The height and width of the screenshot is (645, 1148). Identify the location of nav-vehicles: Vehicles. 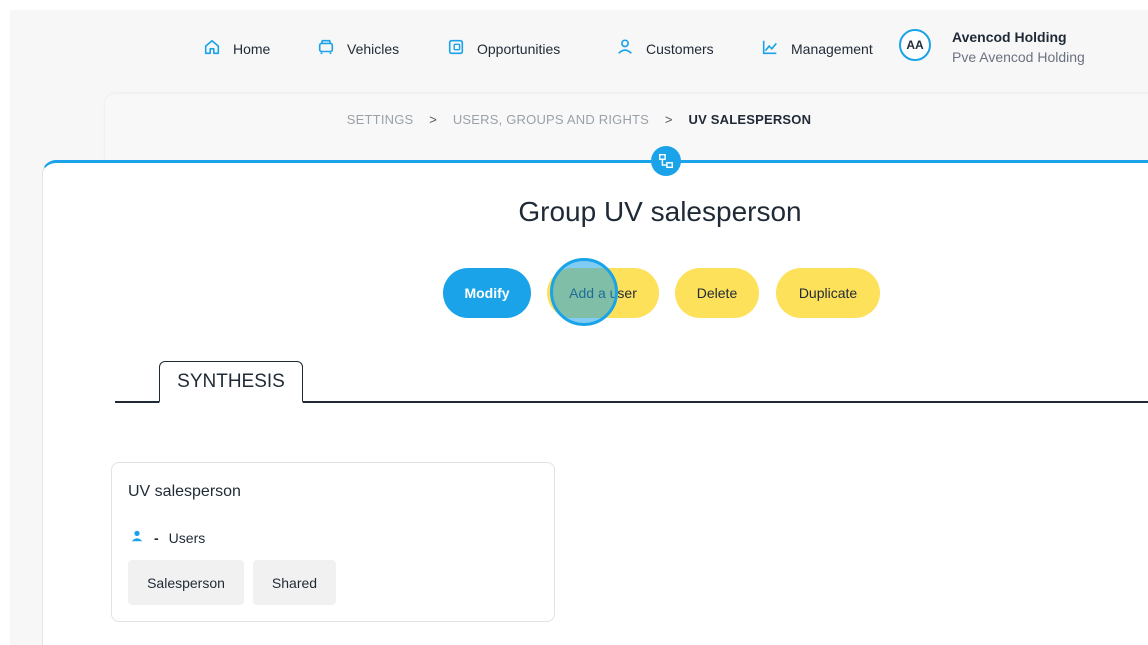
(358, 48).